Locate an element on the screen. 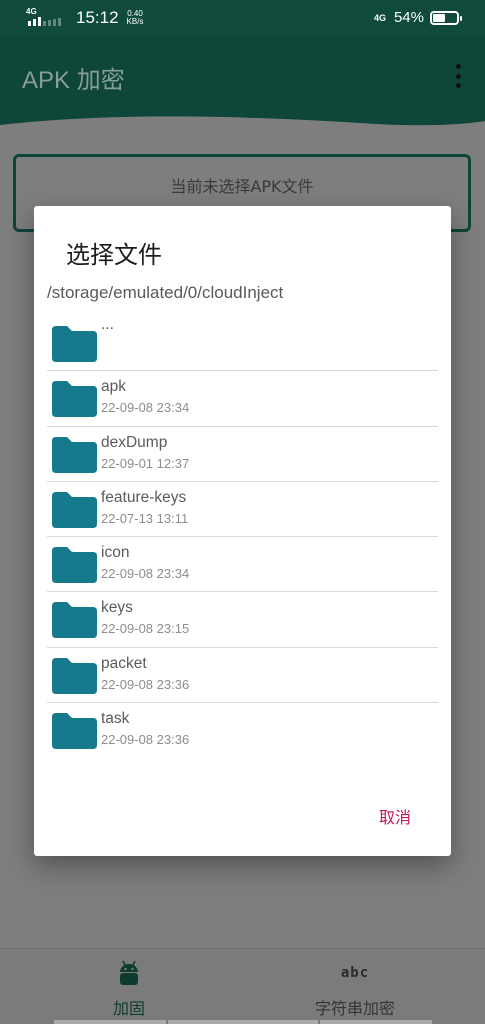 Image resolution: width=485 pixels, height=1024 pixels. more-vert-icon is located at coordinates (458, 76).